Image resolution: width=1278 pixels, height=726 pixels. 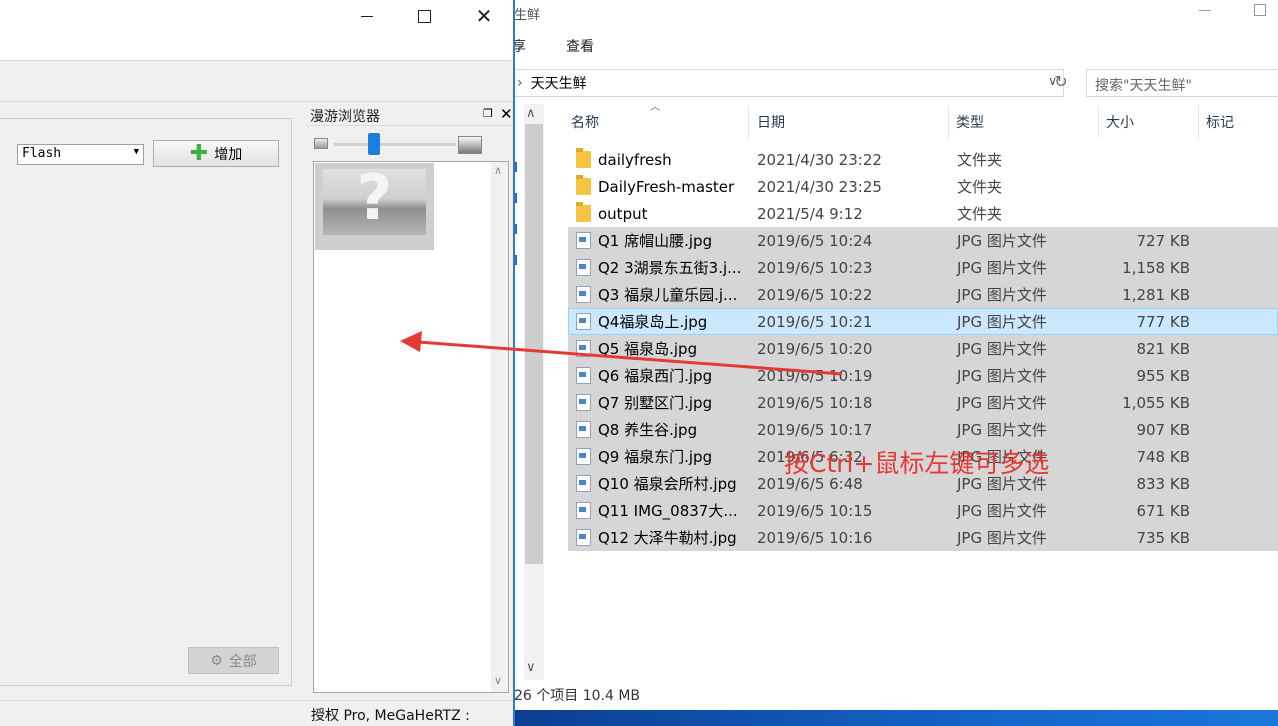 I want to click on file-name: dailyfresh, so click(x=635, y=159).